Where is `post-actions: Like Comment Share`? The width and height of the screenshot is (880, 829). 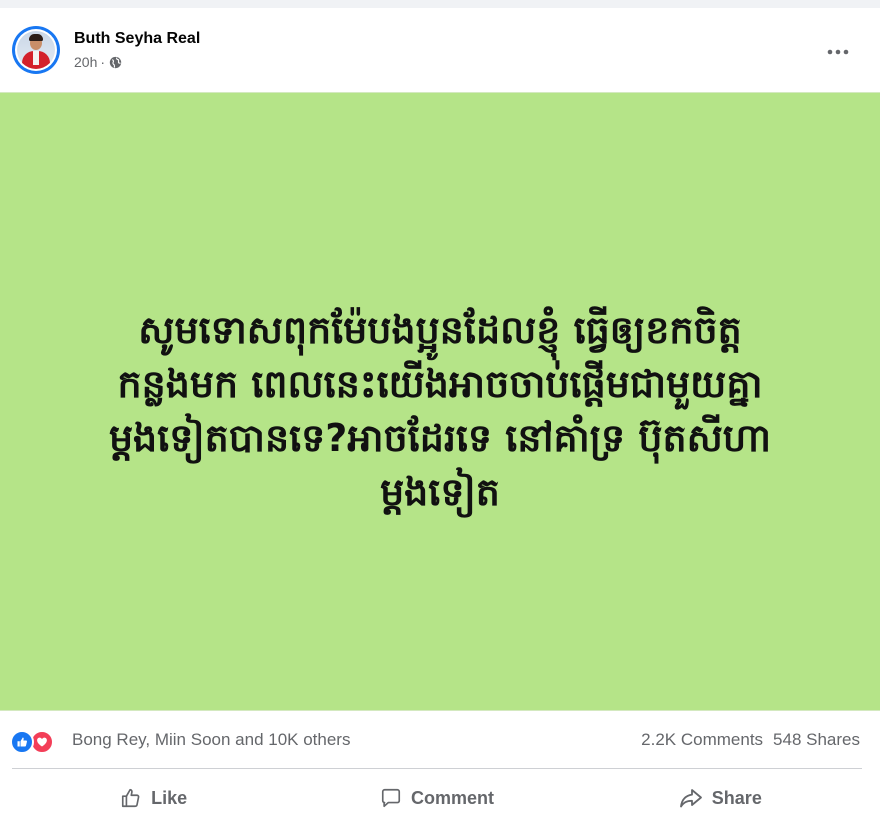 post-actions: Like Comment Share is located at coordinates (437, 798).